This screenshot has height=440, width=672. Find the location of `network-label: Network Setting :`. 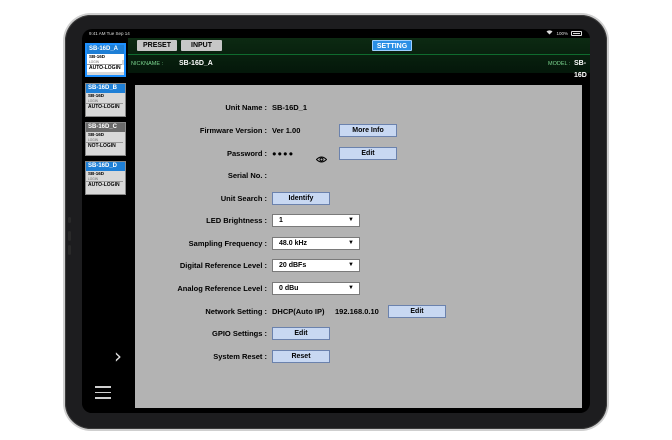

network-label: Network Setting : is located at coordinates (236, 311).